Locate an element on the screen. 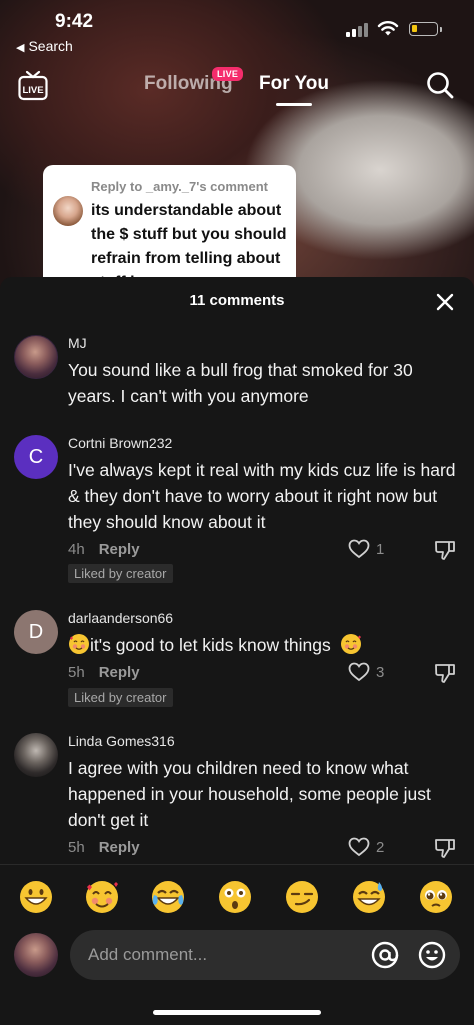  like-count: 1 is located at coordinates (380, 549).